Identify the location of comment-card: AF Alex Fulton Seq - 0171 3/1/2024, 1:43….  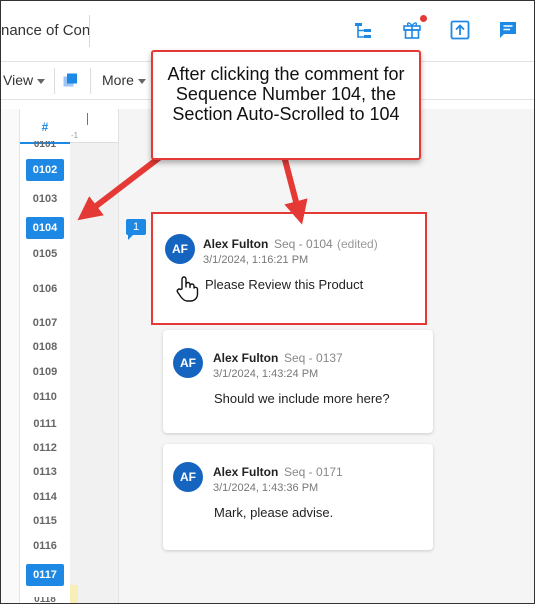
(298, 497).